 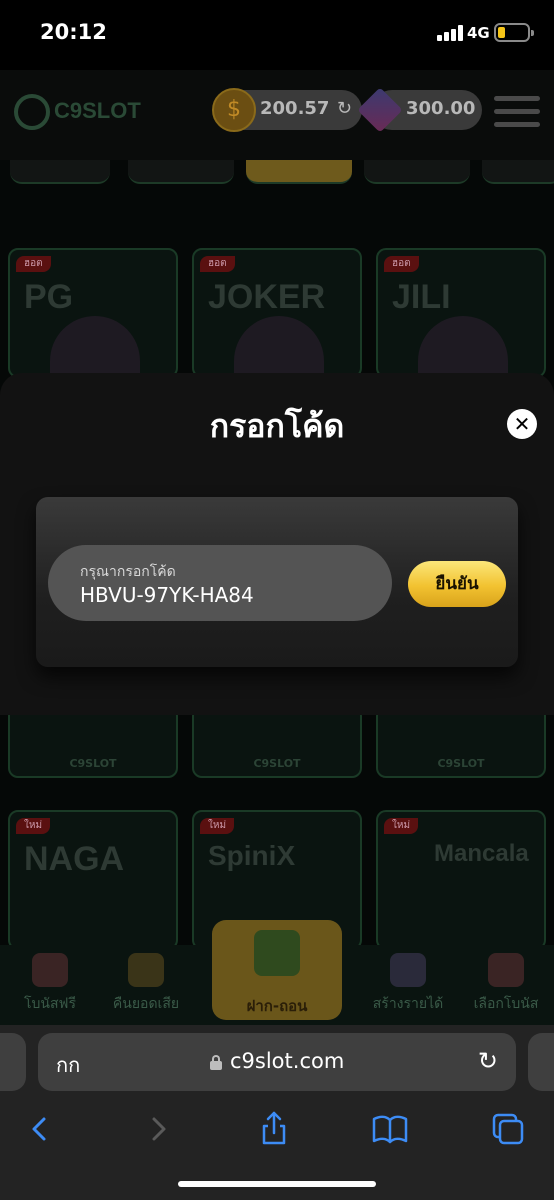 I want to click on battery-icon, so click(x=514, y=32).